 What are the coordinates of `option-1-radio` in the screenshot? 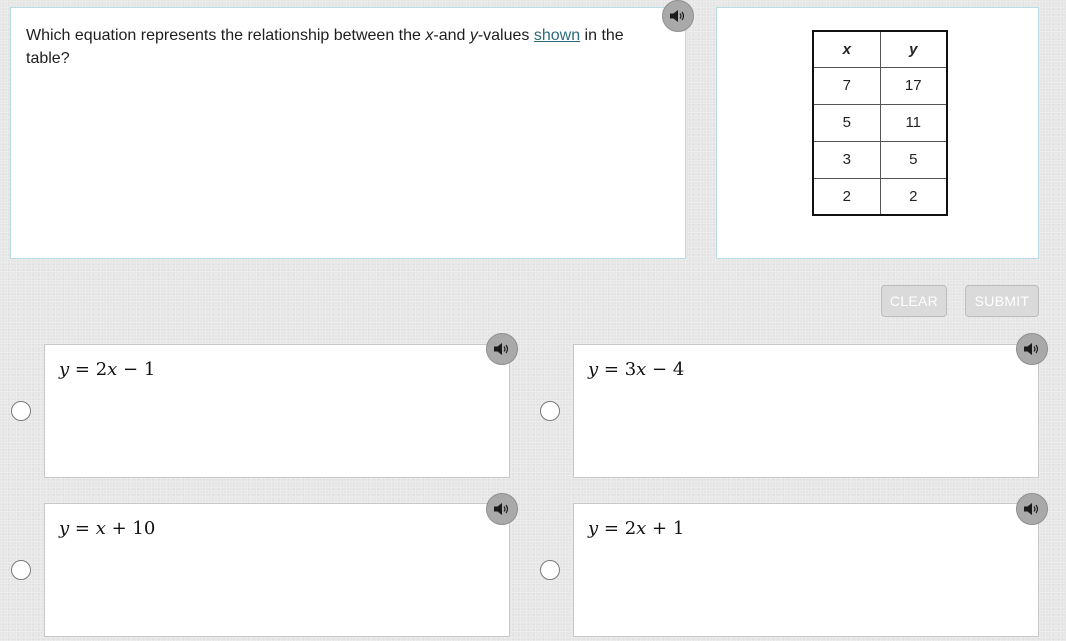 It's located at (21, 411).